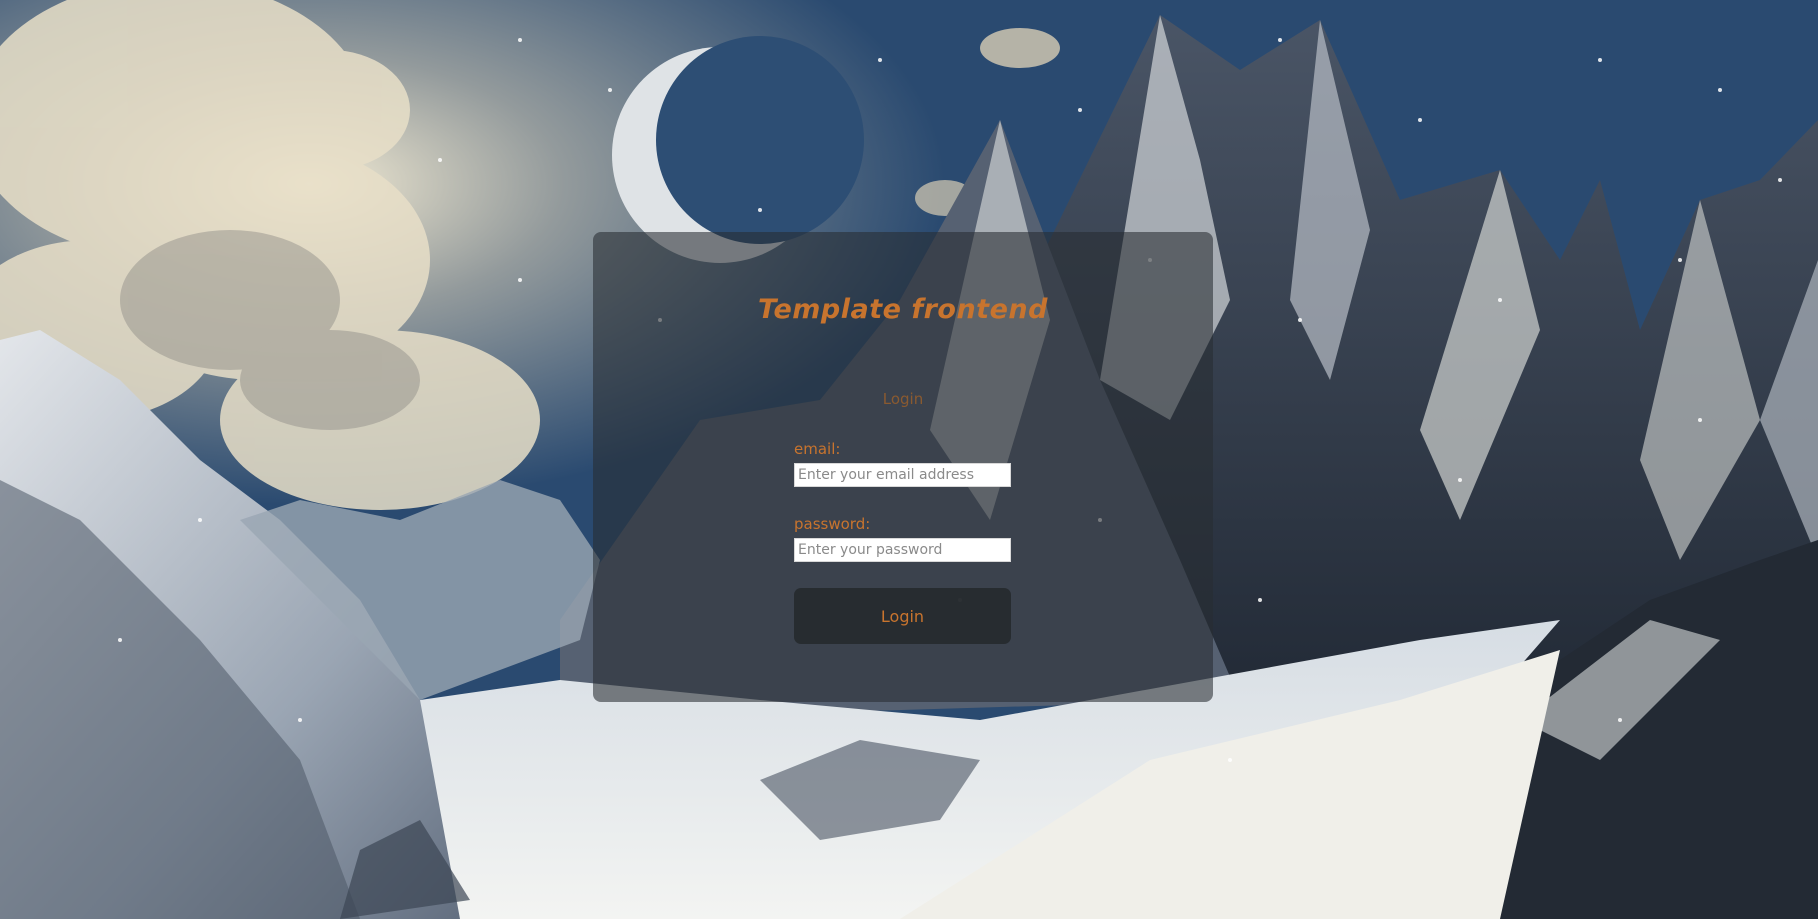  I want to click on login-heading: Login, so click(903, 399).